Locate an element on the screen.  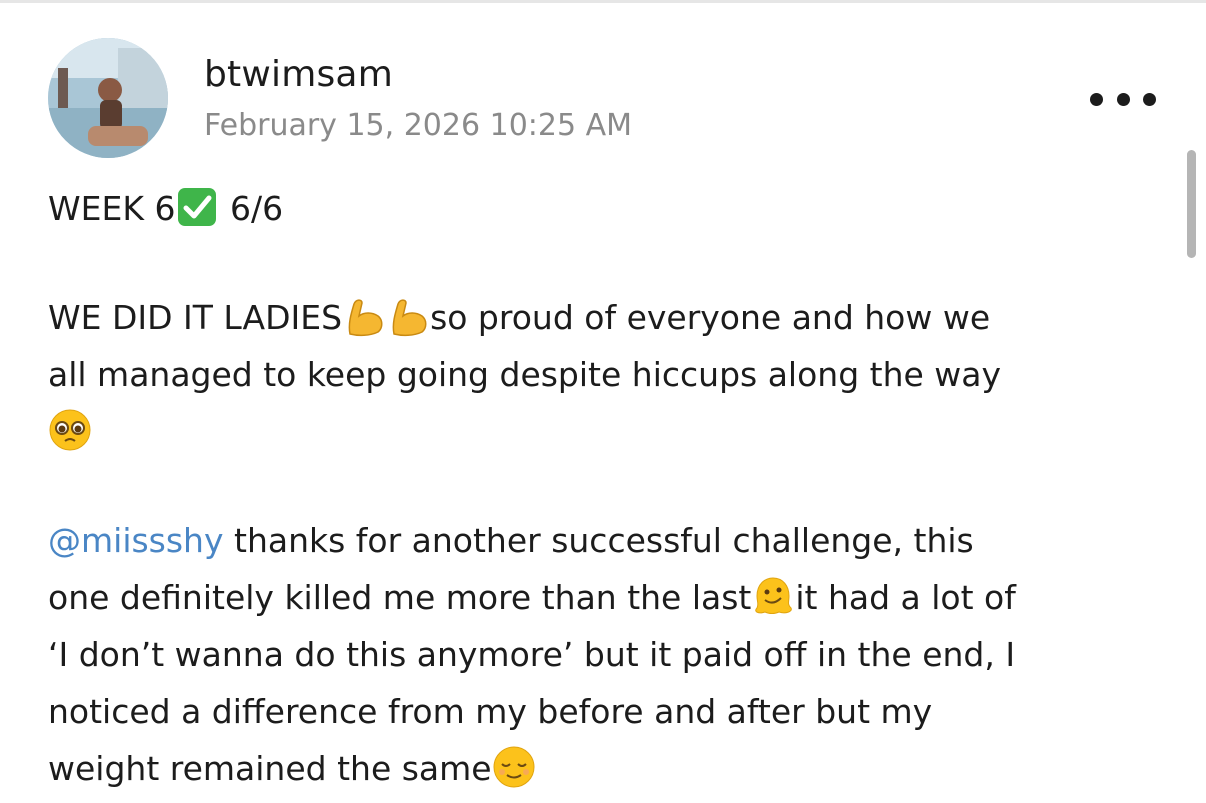
pleading-face-emoji is located at coordinates (70, 430).